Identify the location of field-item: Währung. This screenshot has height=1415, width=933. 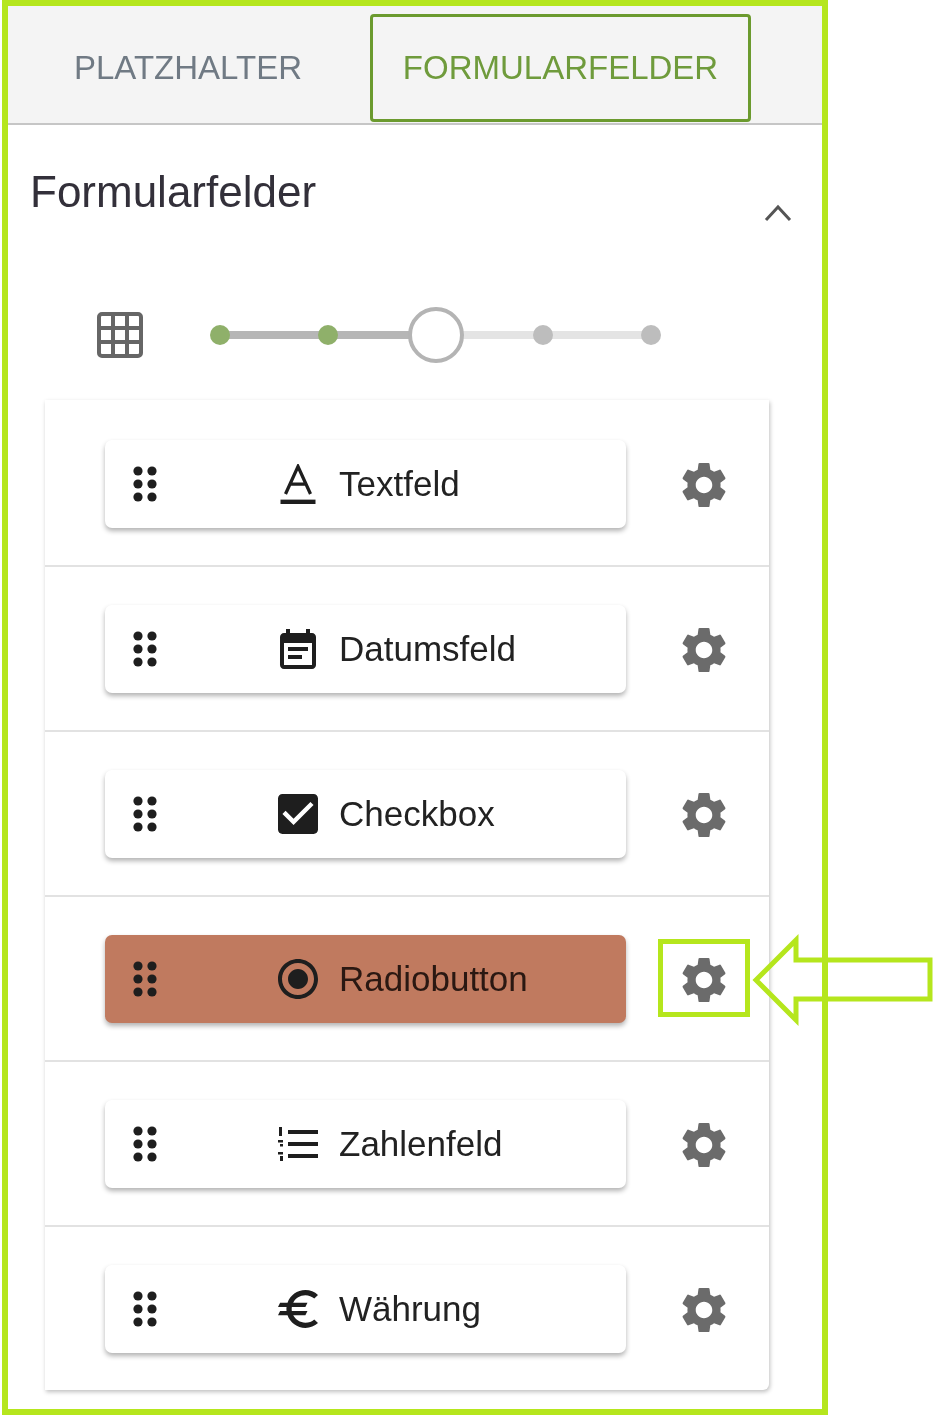
(365, 1308).